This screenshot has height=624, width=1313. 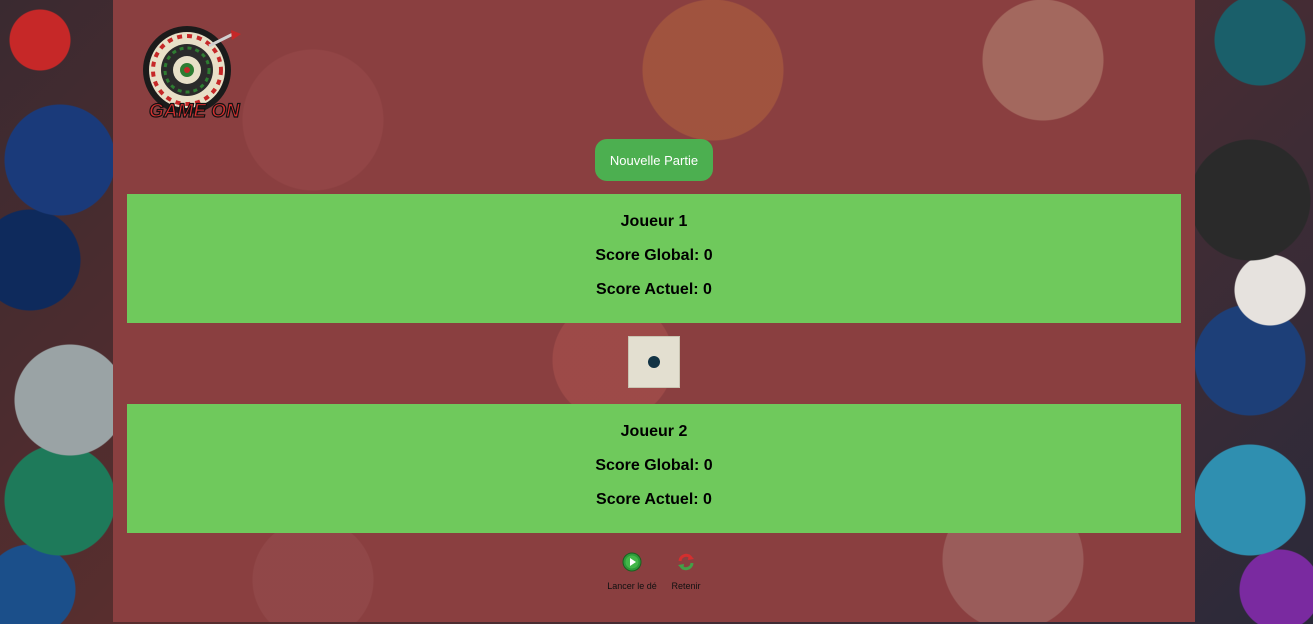 I want to click on dice-pip, so click(x=654, y=362).